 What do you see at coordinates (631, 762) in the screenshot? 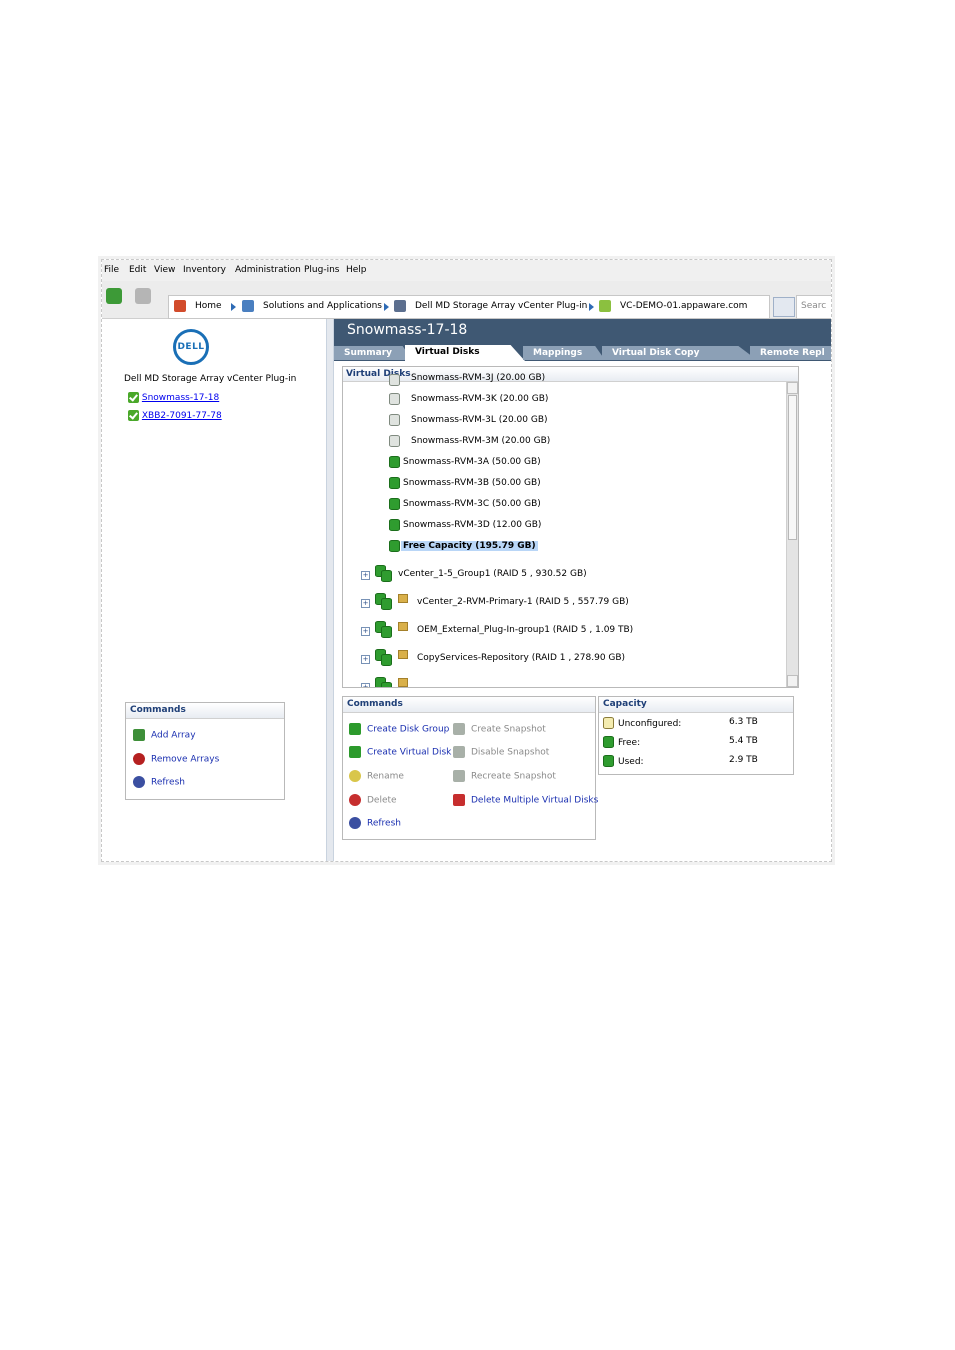
I see `capacity-used-label: Used:` at bounding box center [631, 762].